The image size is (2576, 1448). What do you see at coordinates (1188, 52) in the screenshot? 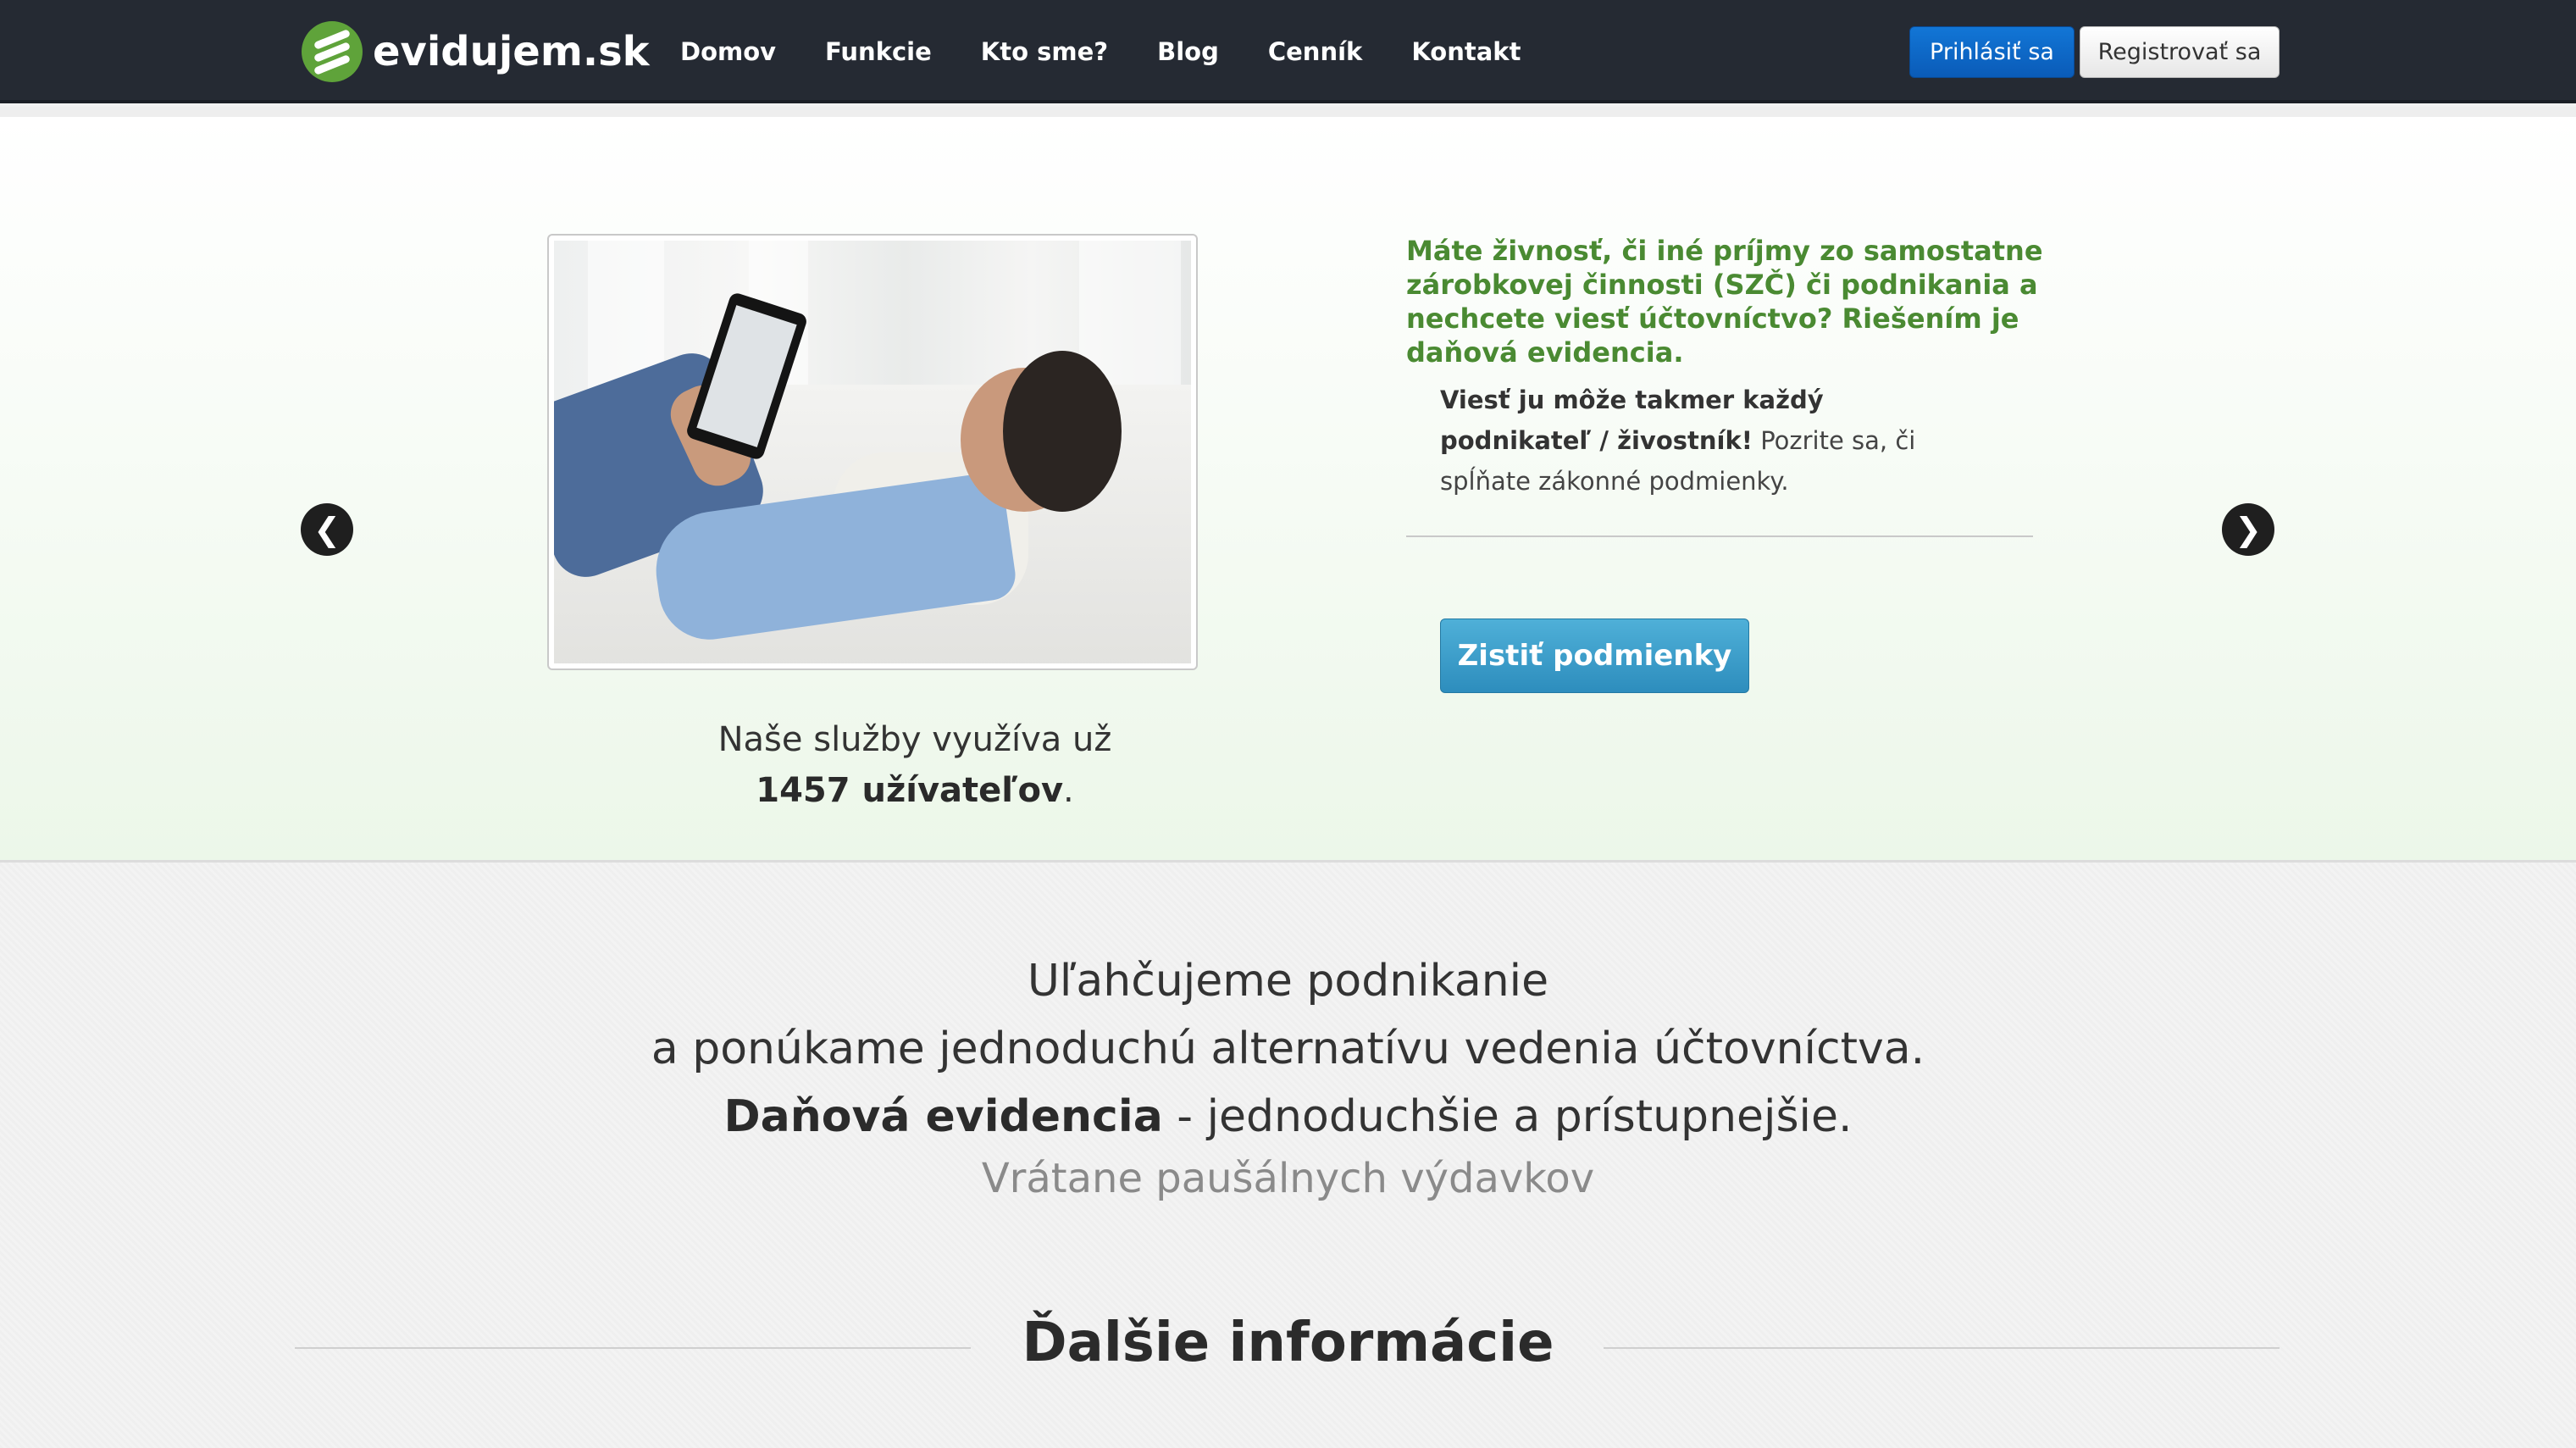
I see `nav-item-blog: Blog` at bounding box center [1188, 52].